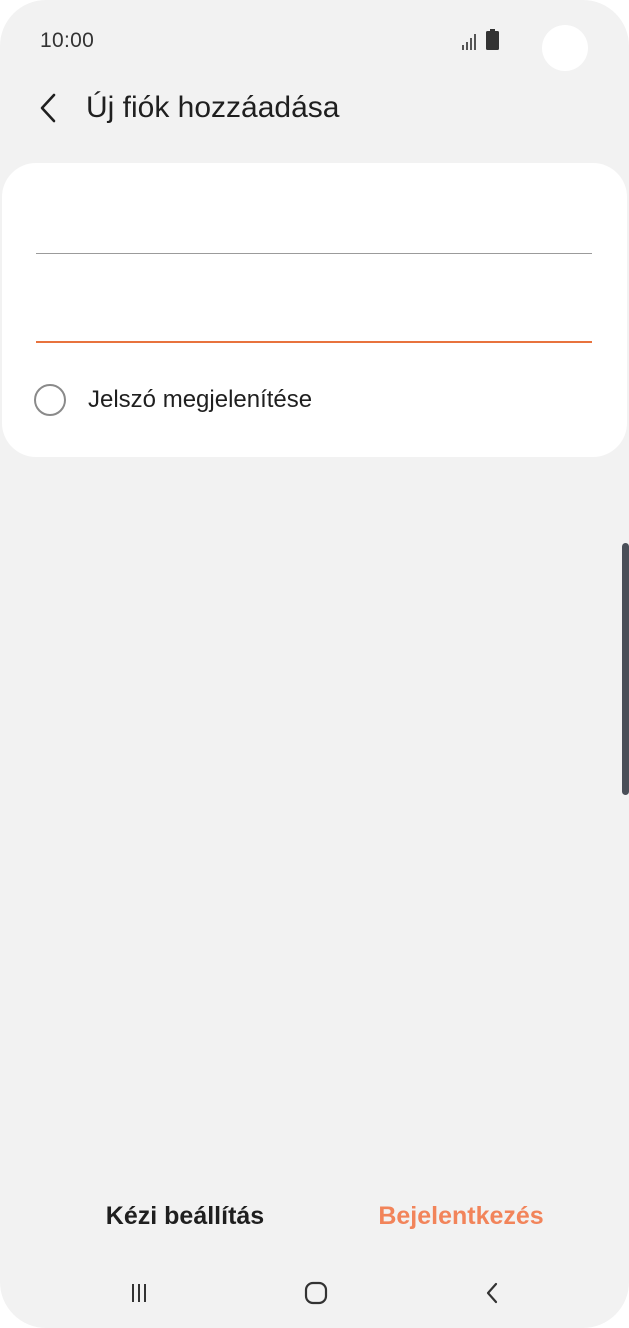  What do you see at coordinates (492, 39) in the screenshot?
I see `battery-icon` at bounding box center [492, 39].